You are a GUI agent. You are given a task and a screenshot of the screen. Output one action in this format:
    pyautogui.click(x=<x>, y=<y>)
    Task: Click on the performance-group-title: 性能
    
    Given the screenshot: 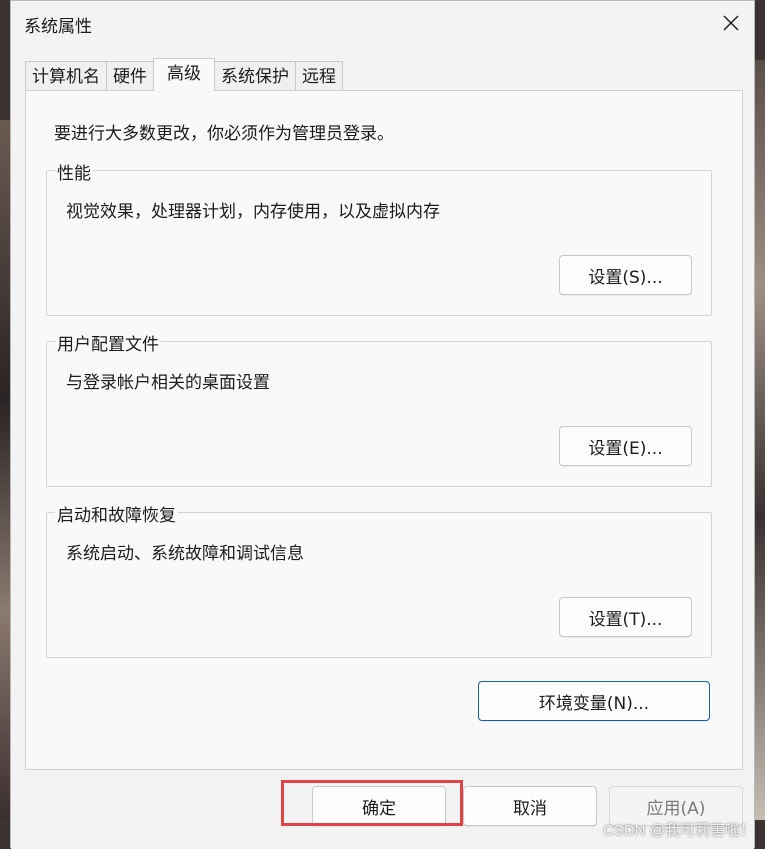 What is the action you would take?
    pyautogui.click(x=74, y=171)
    